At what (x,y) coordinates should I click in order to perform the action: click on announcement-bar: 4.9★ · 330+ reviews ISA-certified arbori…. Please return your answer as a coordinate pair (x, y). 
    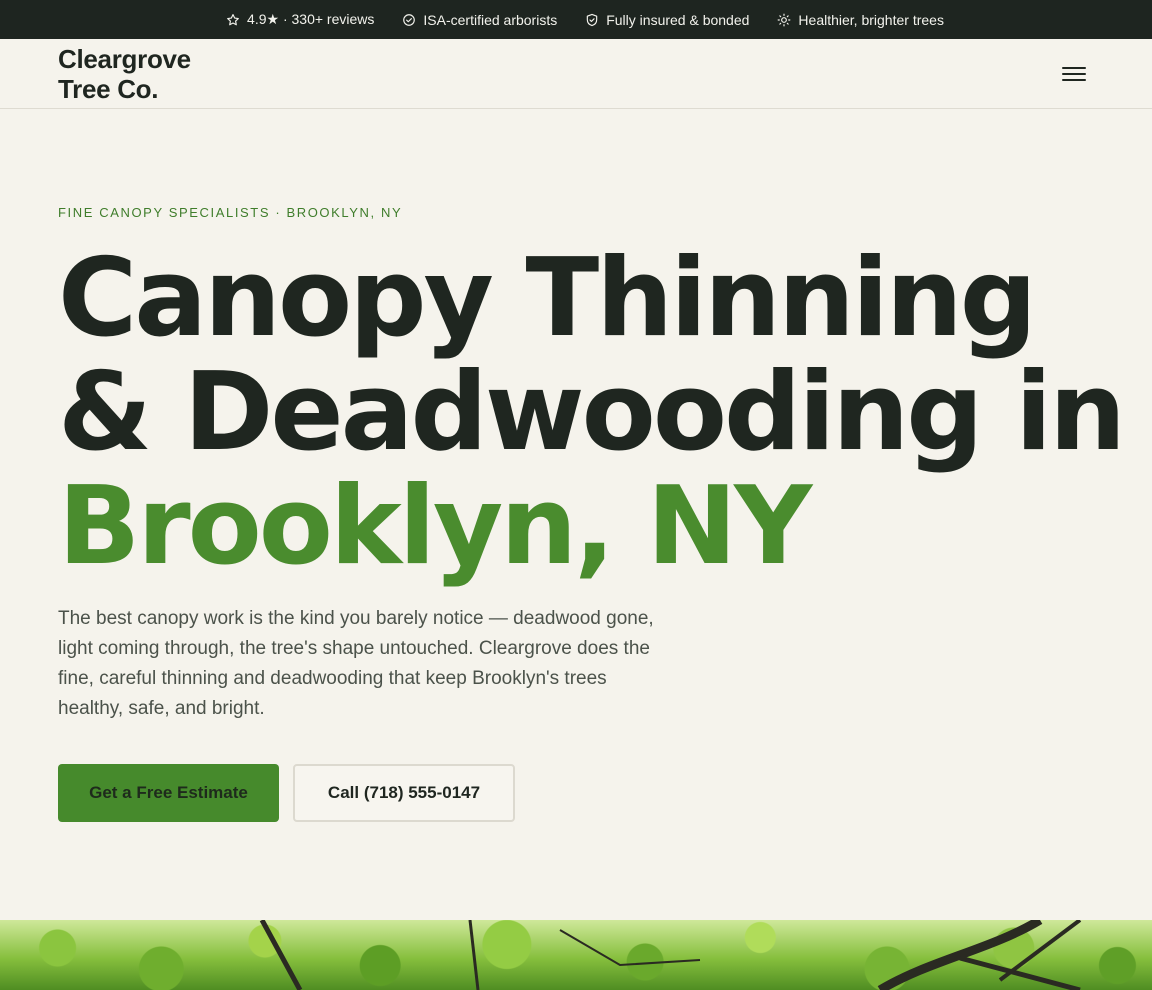
    Looking at the image, I should click on (576, 19).